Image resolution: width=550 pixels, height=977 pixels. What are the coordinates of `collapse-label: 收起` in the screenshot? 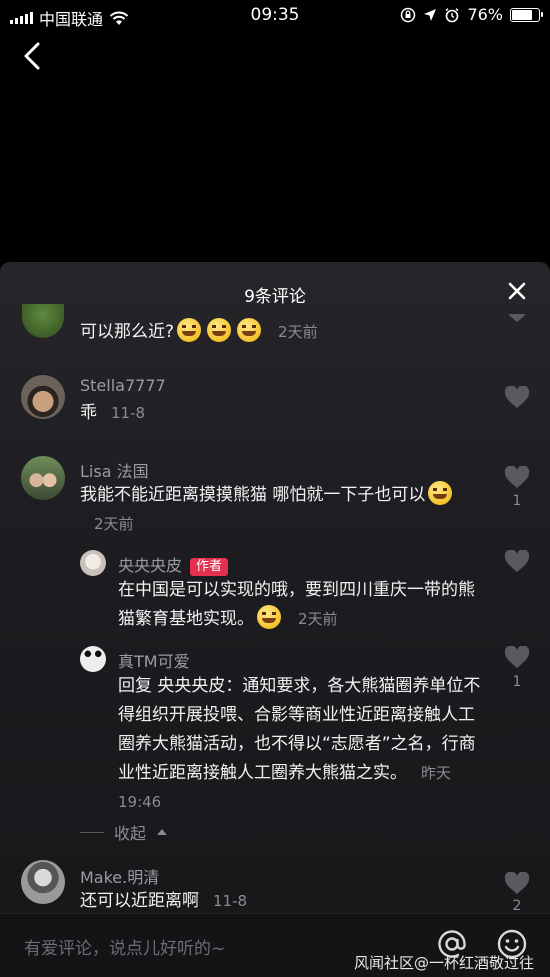 It's located at (130, 833).